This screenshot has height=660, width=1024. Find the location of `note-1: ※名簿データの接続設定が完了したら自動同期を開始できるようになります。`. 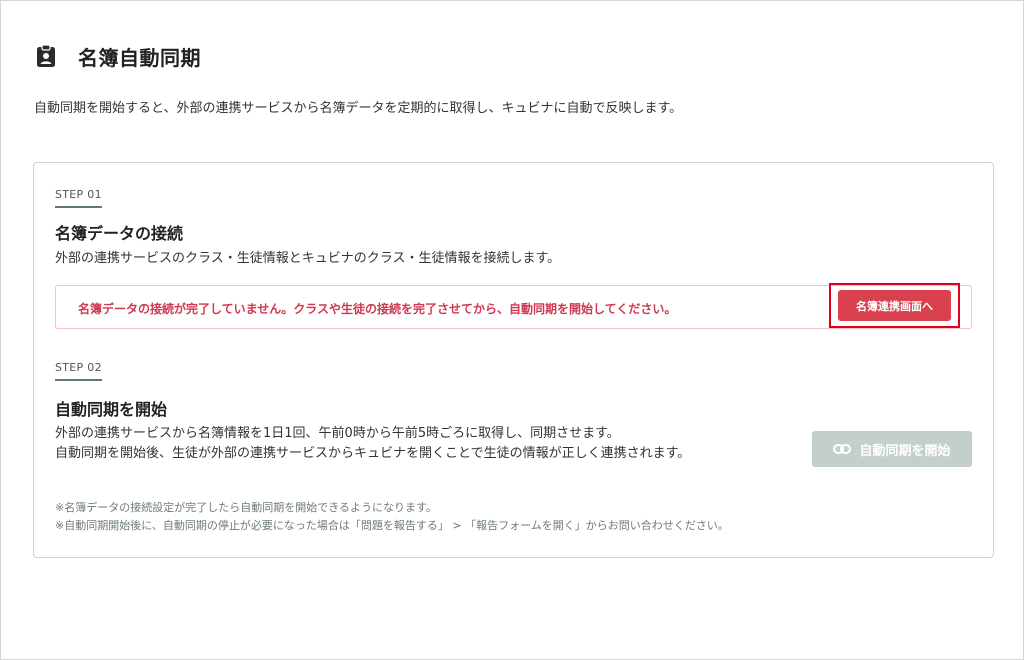

note-1: ※名簿データの接続設定が完了したら自動同期を開始できるようになります。 is located at coordinates (246, 507).